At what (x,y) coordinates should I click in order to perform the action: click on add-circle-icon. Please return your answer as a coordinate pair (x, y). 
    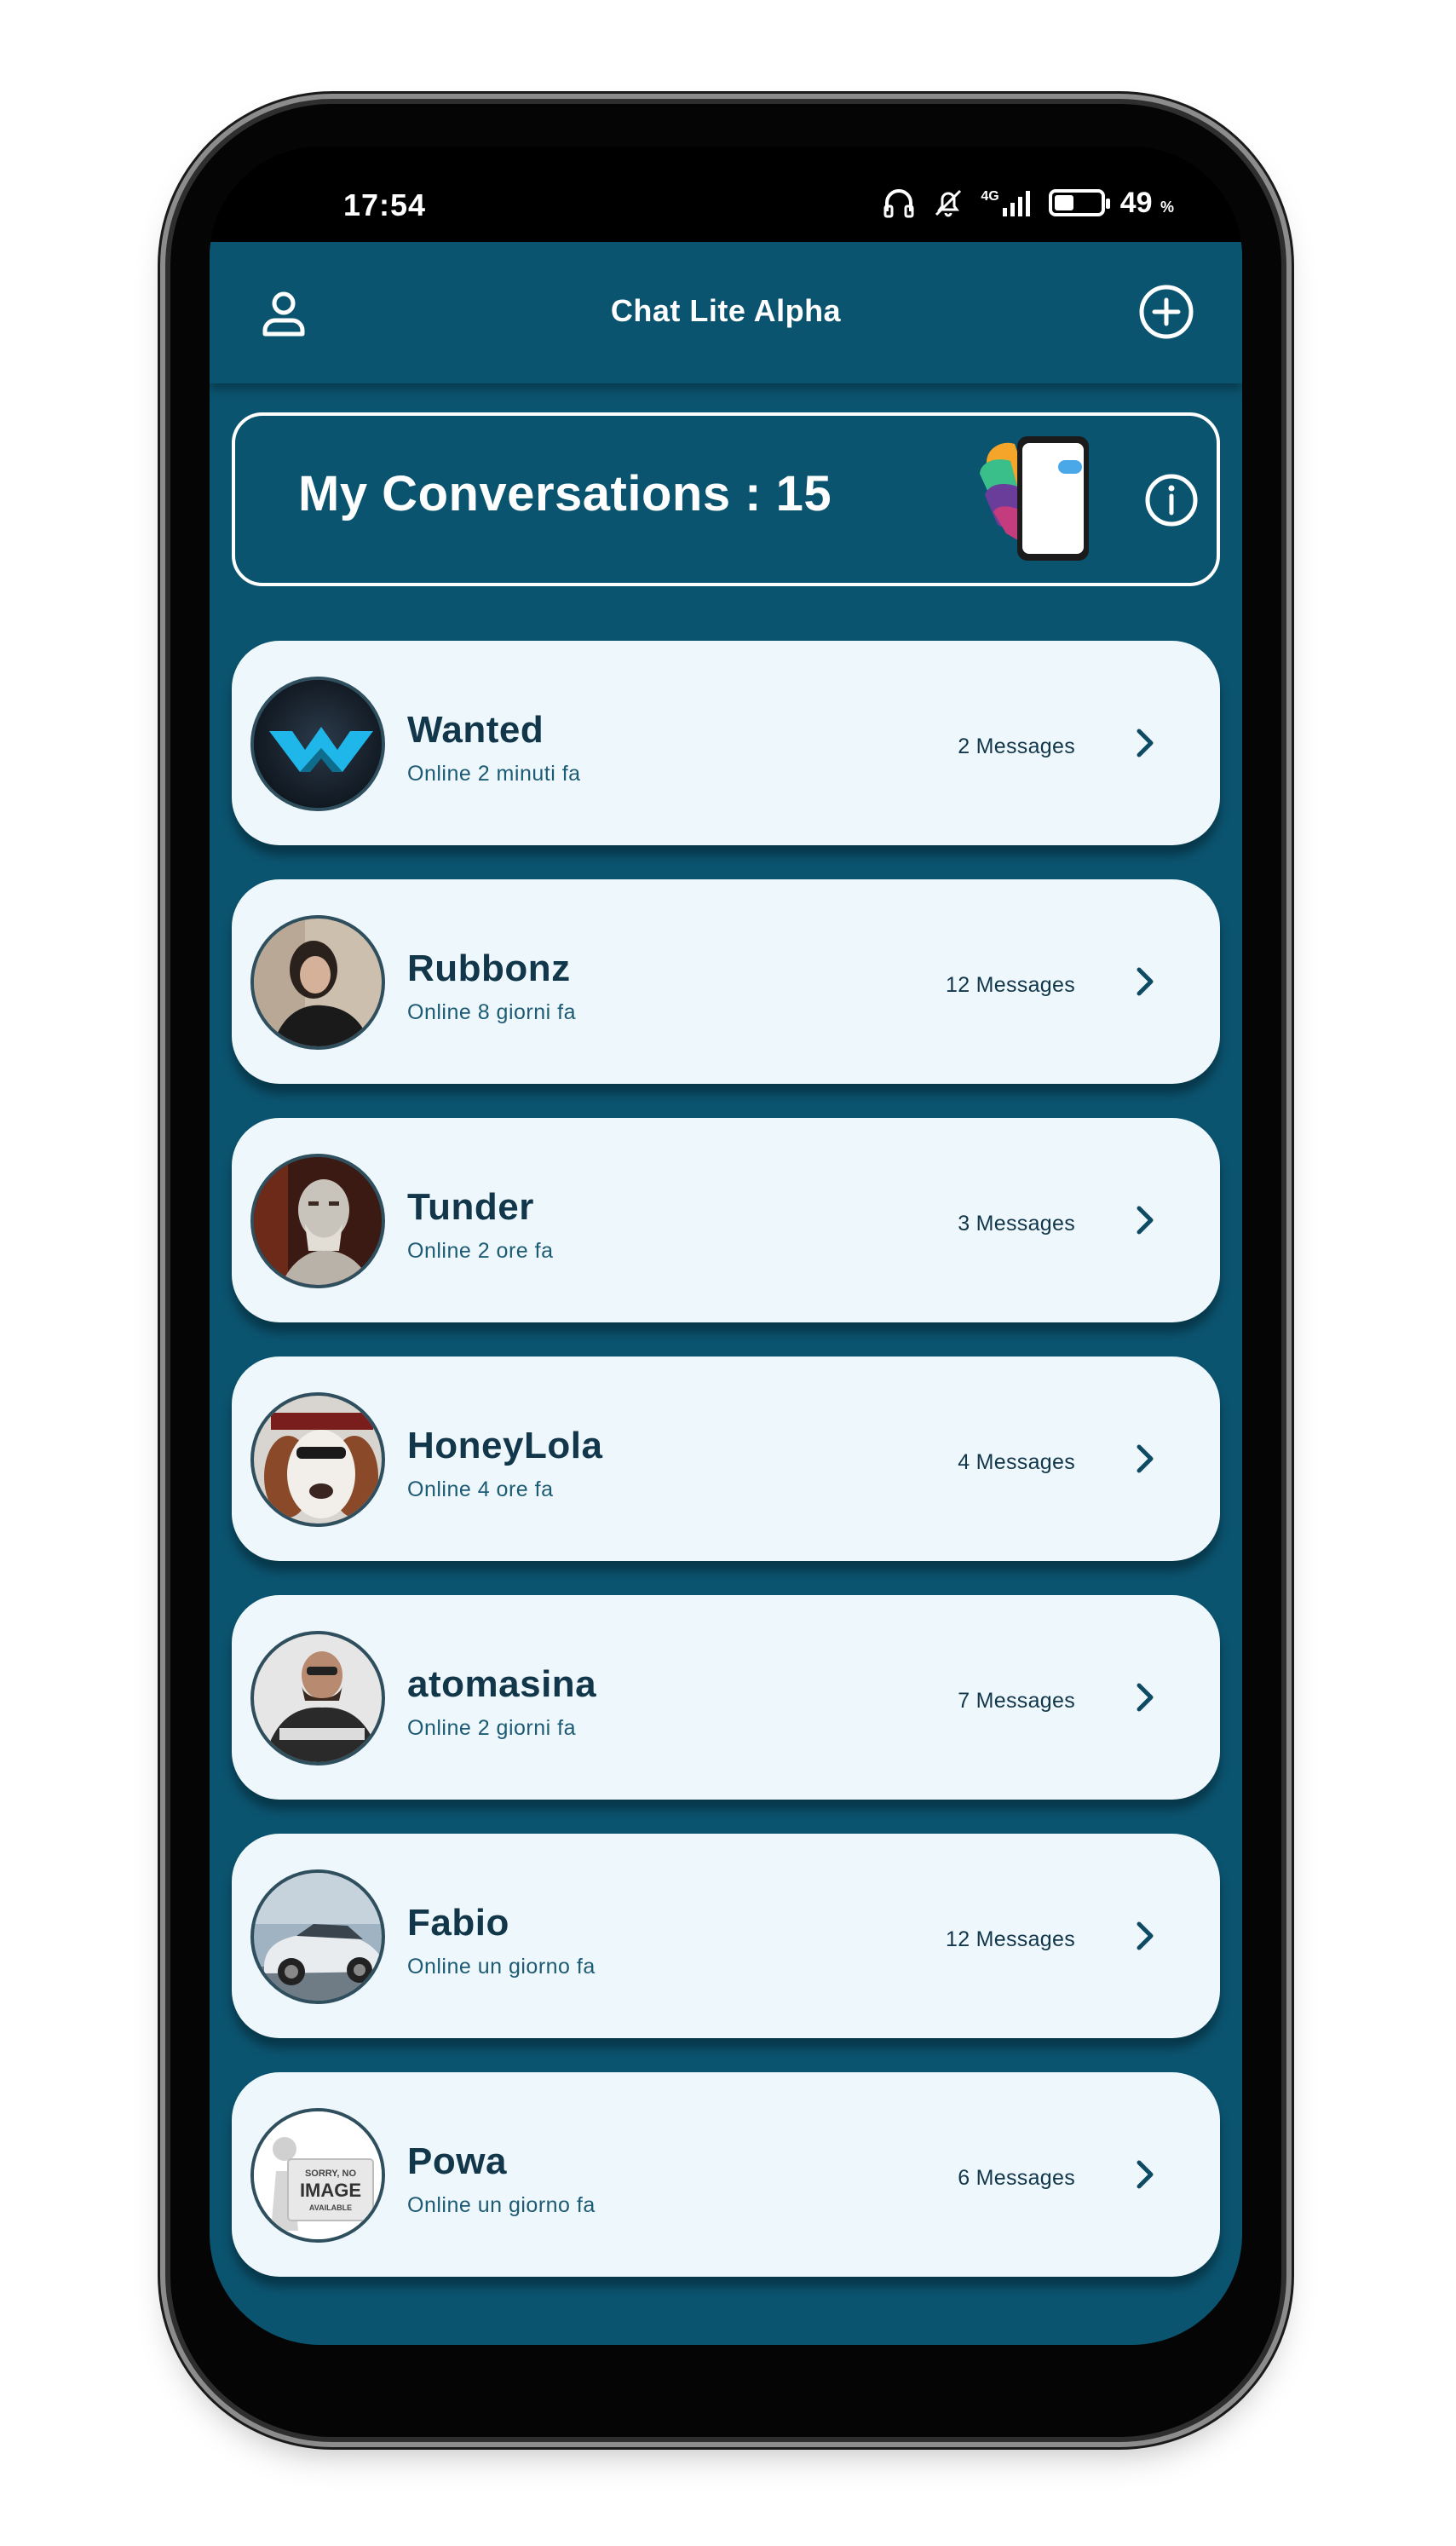
    Looking at the image, I should click on (1166, 312).